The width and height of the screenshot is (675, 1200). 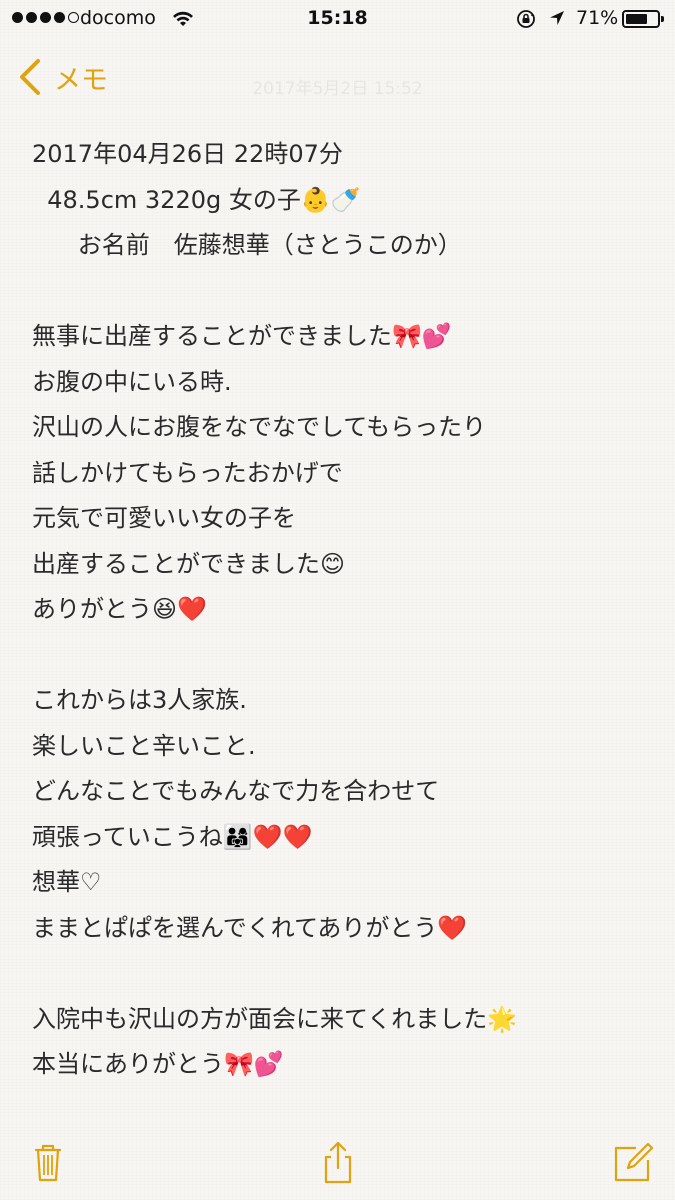 I want to click on note-line: 頑張っていこうね👨‍👩‍👧❤️❤️, so click(x=172, y=836).